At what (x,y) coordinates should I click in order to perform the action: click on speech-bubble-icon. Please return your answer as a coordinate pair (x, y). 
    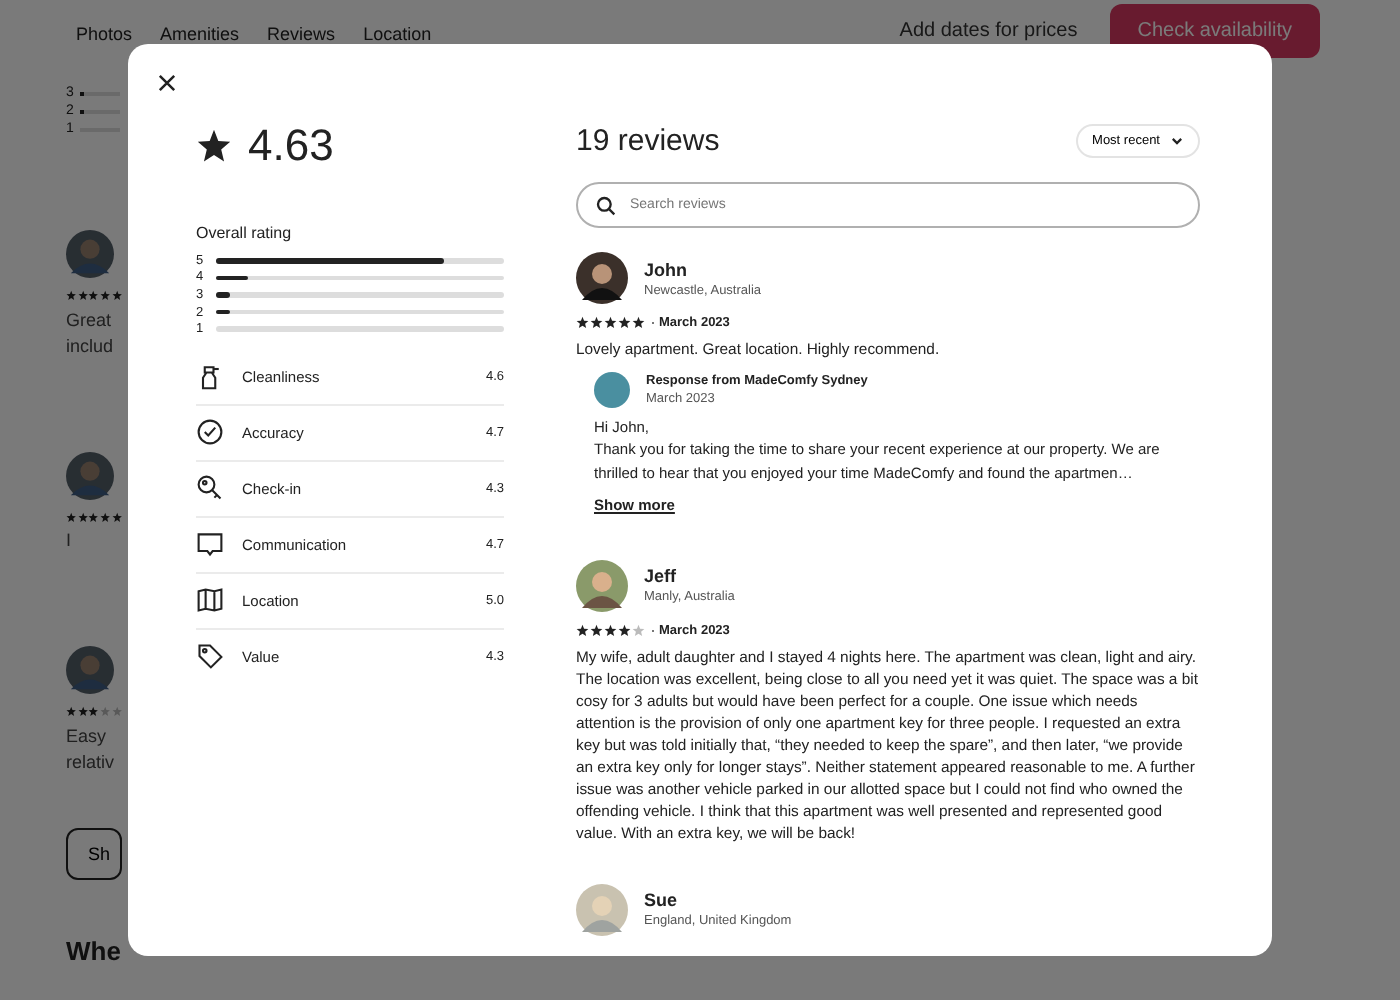
    Looking at the image, I should click on (210, 544).